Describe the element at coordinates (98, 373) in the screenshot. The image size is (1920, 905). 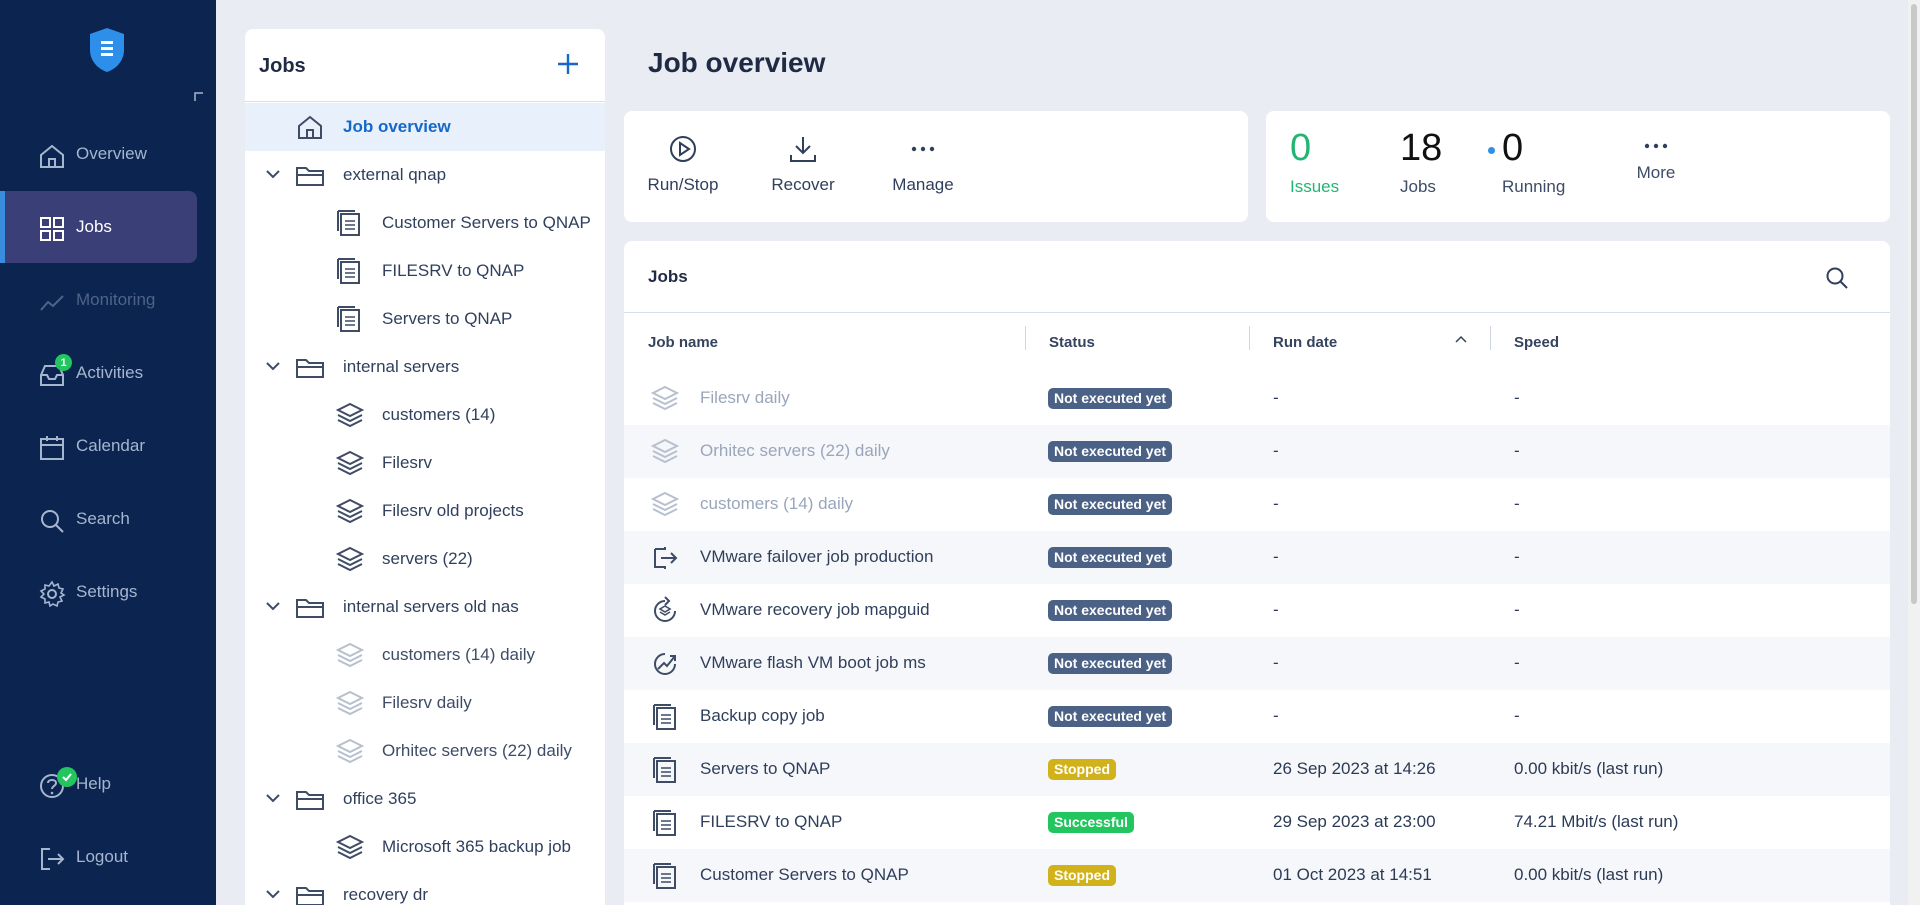
I see `nav-item-activities: 1 Activities` at that location.